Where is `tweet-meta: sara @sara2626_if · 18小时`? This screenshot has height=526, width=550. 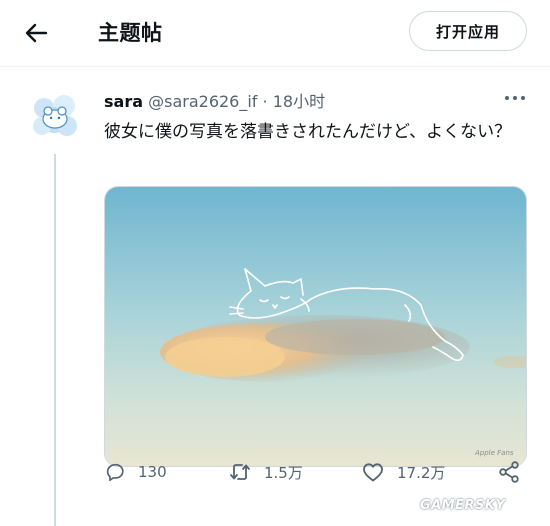
tweet-meta: sara @sara2626_if · 18小时 is located at coordinates (214, 100).